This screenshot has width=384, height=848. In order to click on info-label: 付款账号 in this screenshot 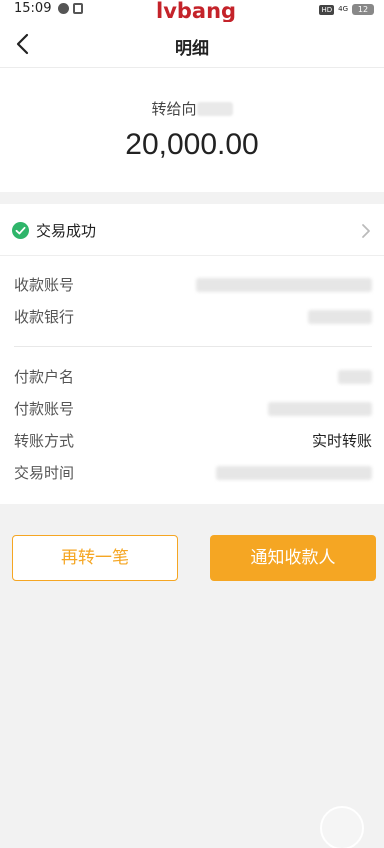, I will do `click(44, 409)`.